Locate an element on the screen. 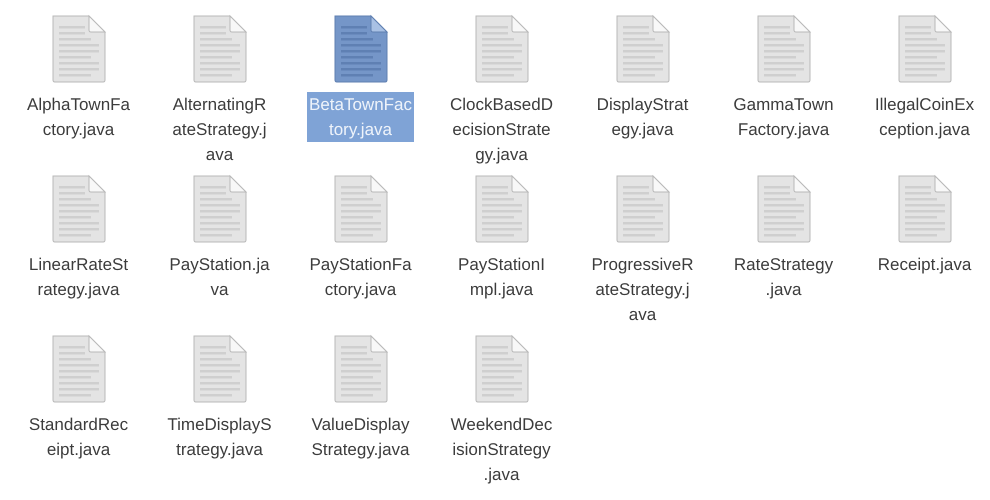 The width and height of the screenshot is (990, 500). file-name: GammaTown Factory.java is located at coordinates (783, 117).